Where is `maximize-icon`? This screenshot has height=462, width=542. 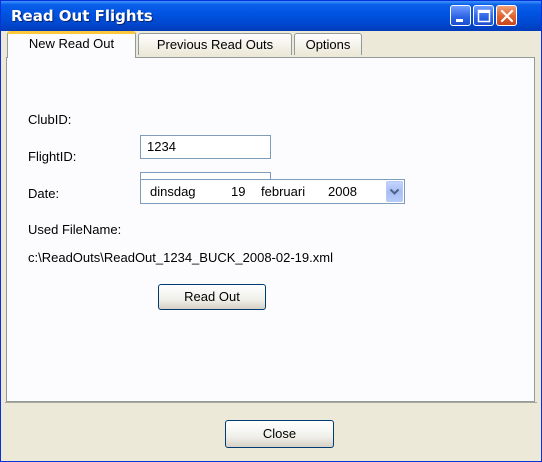 maximize-icon is located at coordinates (484, 16).